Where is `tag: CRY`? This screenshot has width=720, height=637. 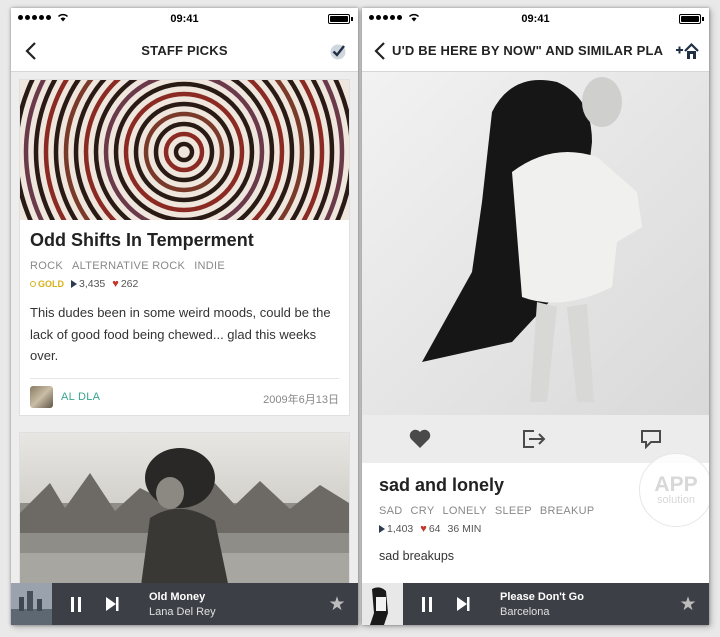
tag: CRY is located at coordinates (423, 511).